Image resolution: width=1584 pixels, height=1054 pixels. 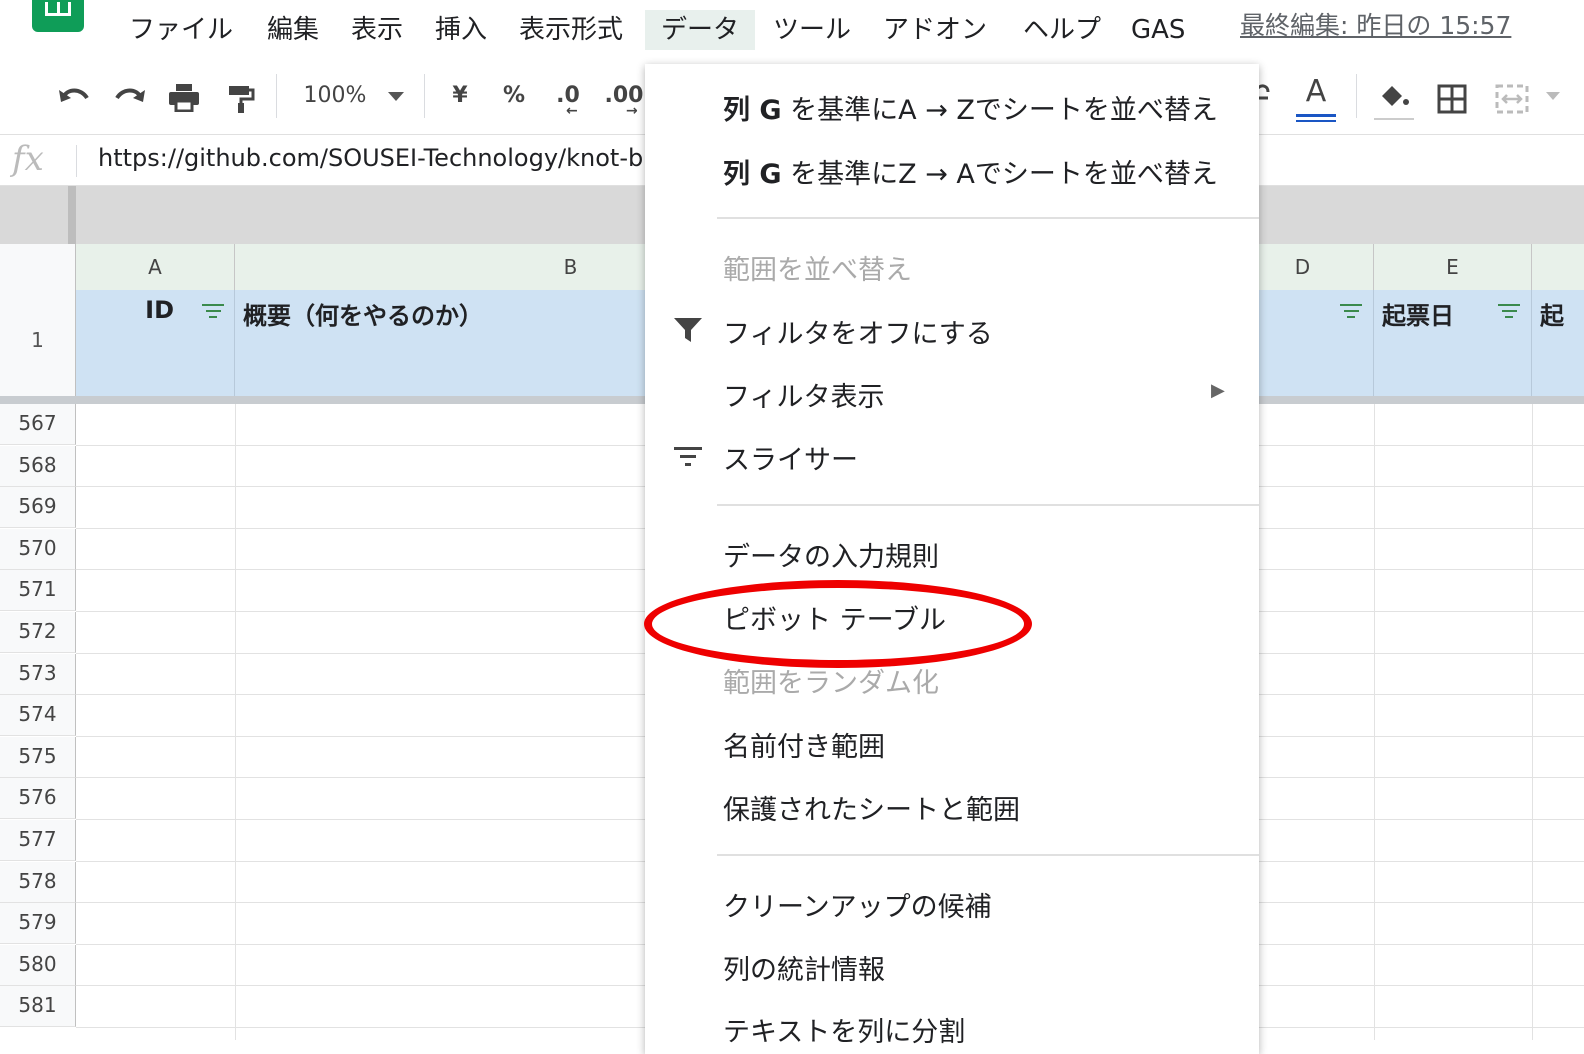 What do you see at coordinates (38, 757) in the screenshot?
I see `row-number: 575` at bounding box center [38, 757].